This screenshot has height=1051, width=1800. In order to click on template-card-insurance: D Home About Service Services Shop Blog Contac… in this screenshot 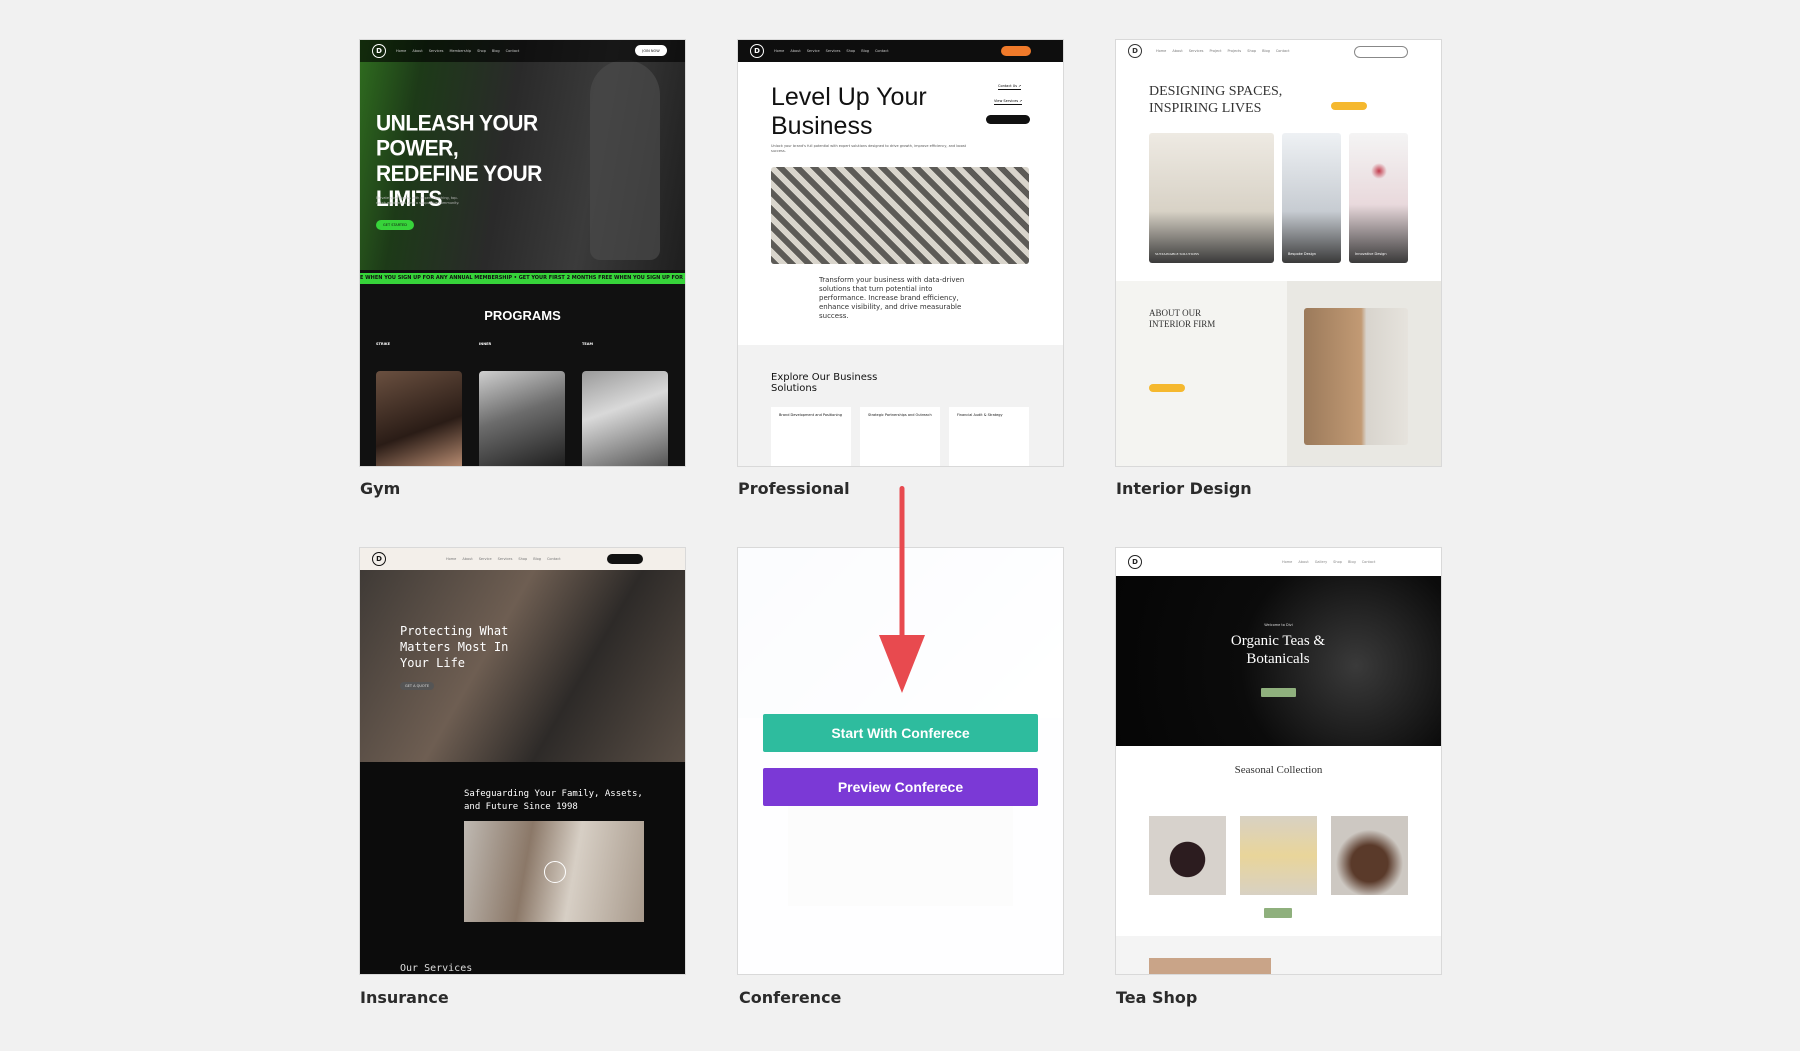, I will do `click(522, 761)`.